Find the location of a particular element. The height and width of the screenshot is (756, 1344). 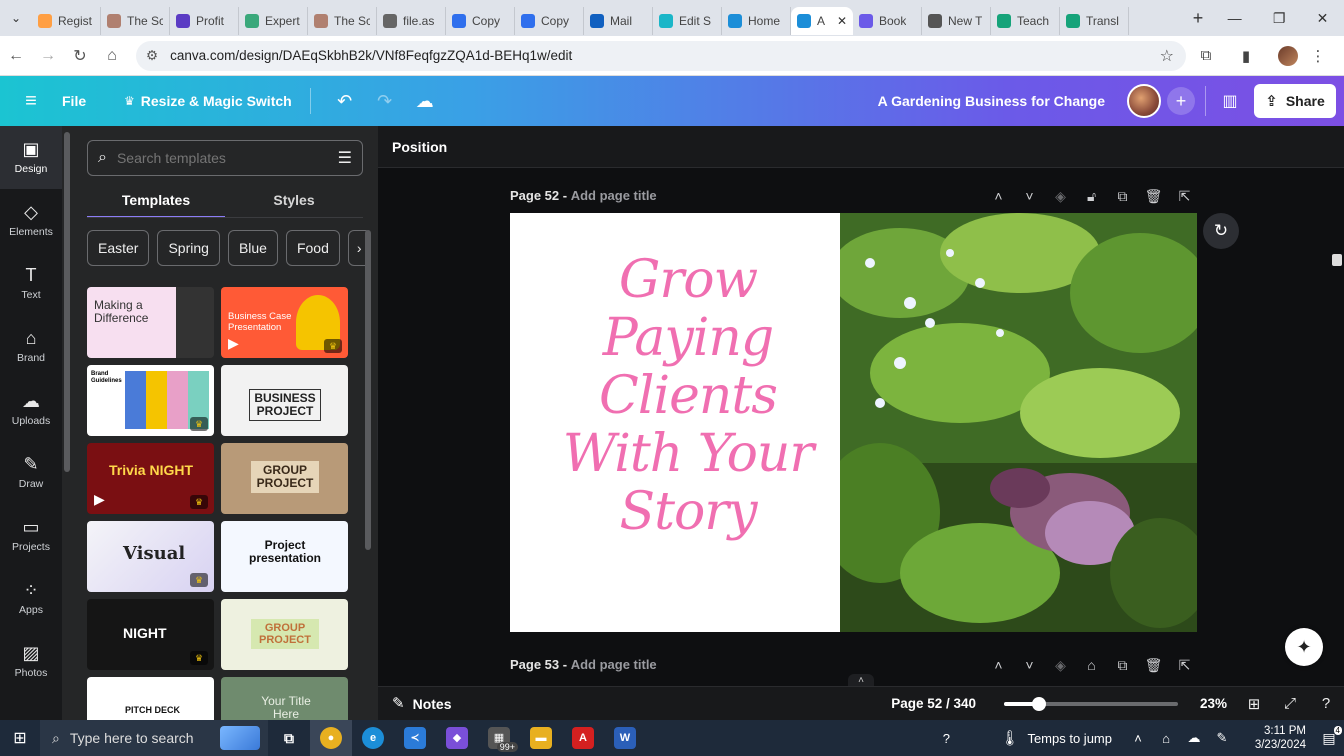

browser-menu-icon: ⋮ is located at coordinates (1318, 56).